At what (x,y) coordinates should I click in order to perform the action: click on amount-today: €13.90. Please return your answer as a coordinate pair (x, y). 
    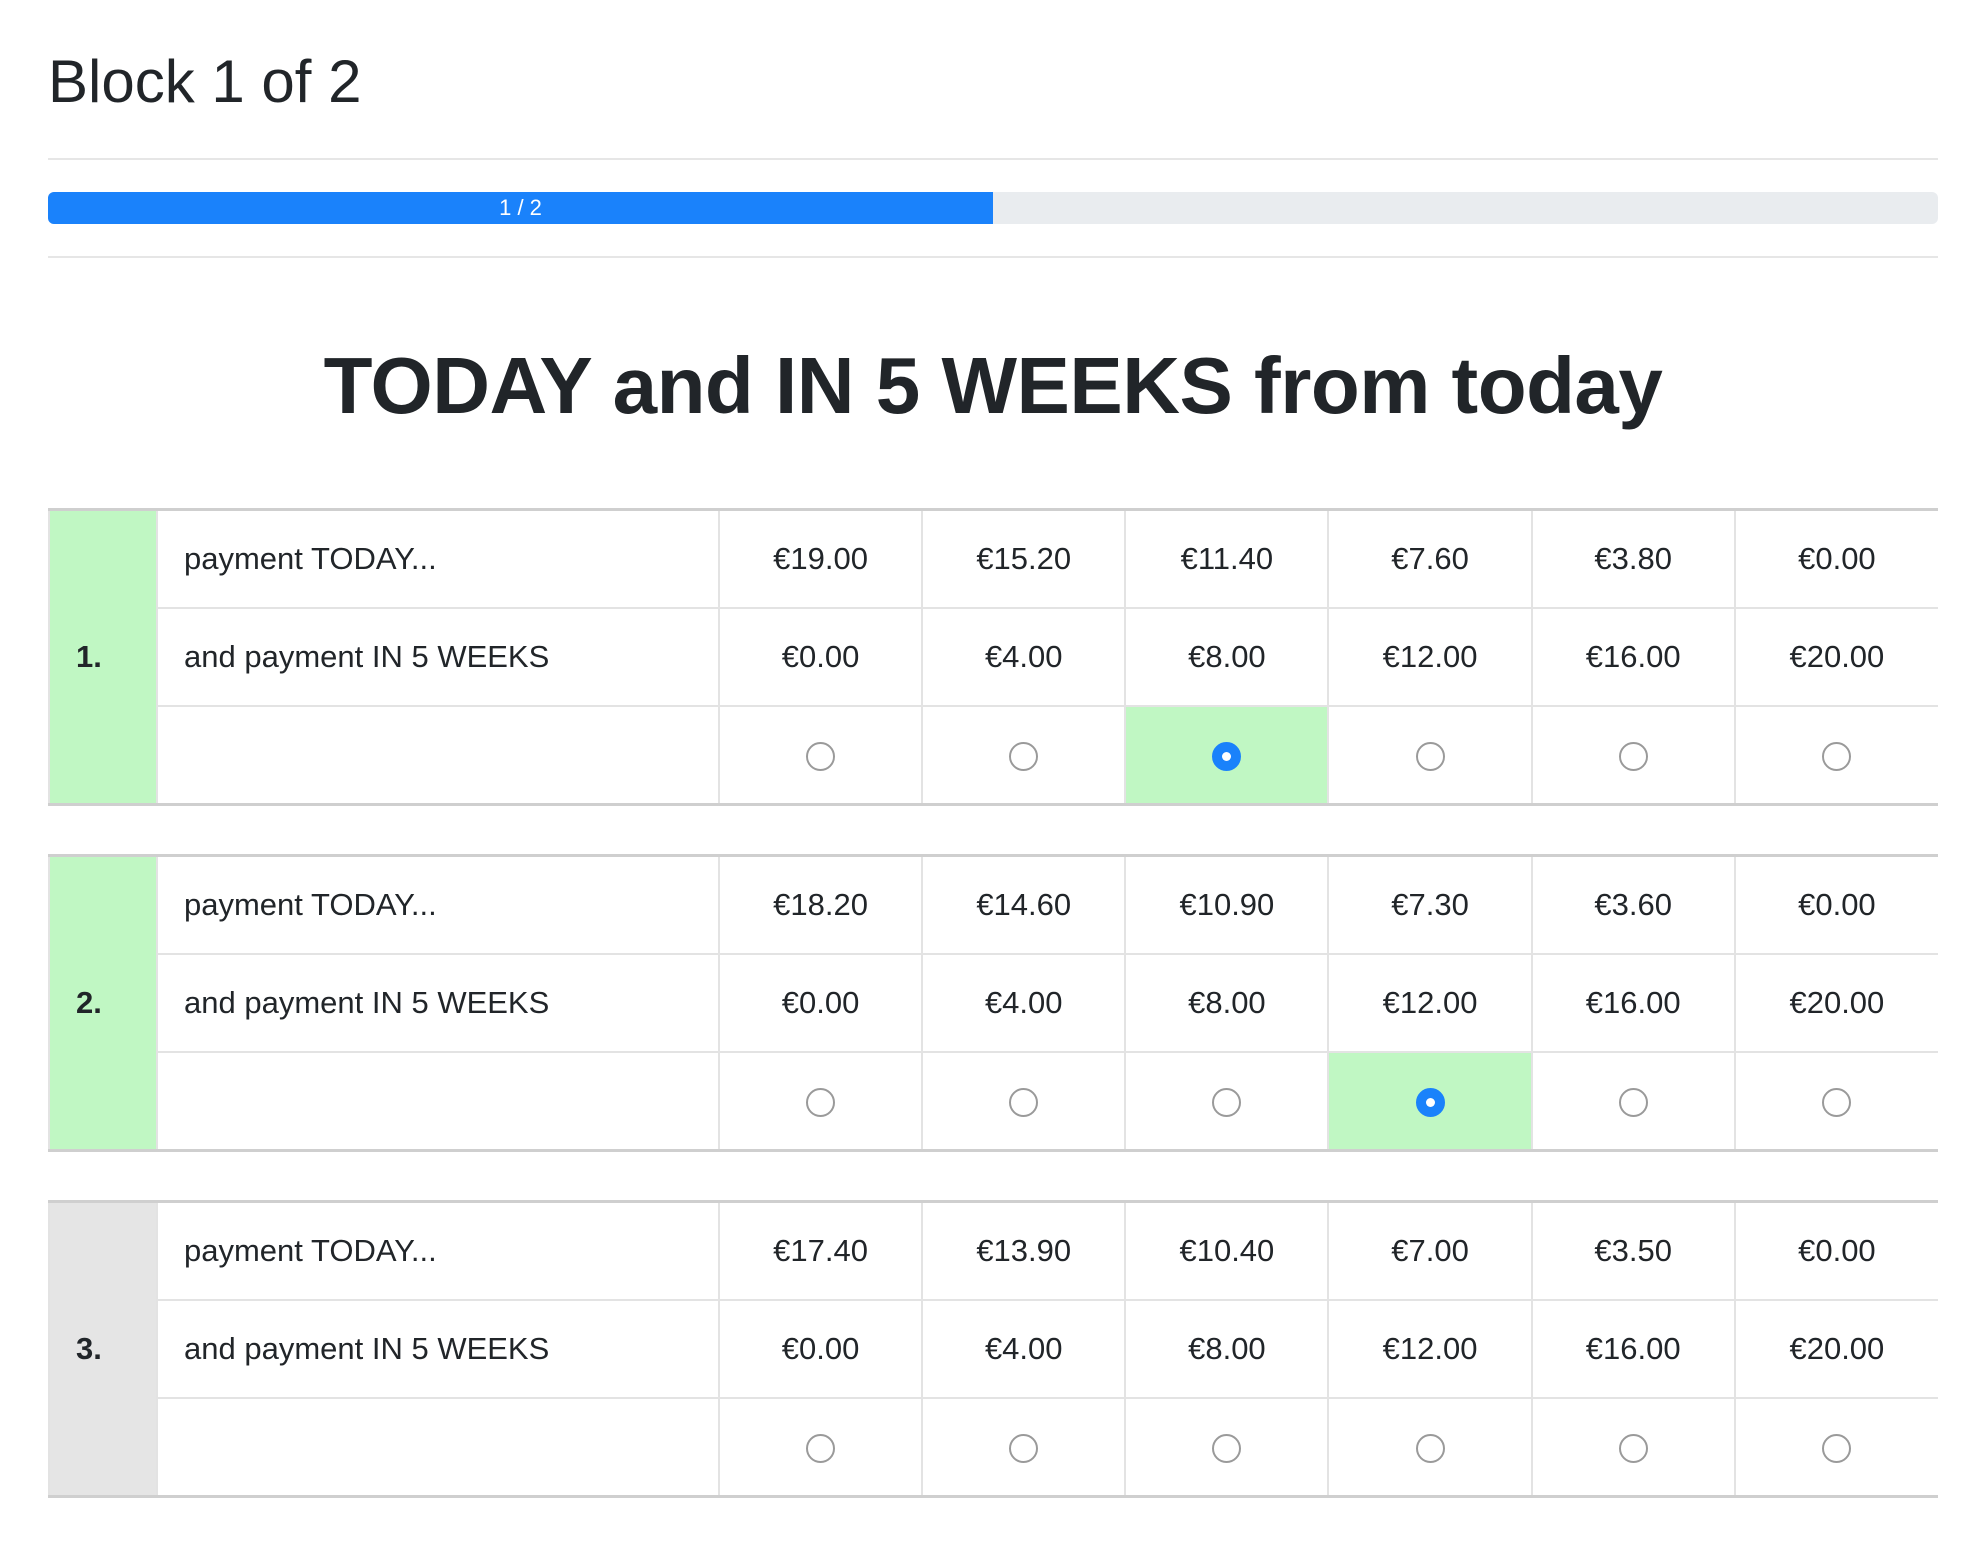
    Looking at the image, I should click on (1024, 1251).